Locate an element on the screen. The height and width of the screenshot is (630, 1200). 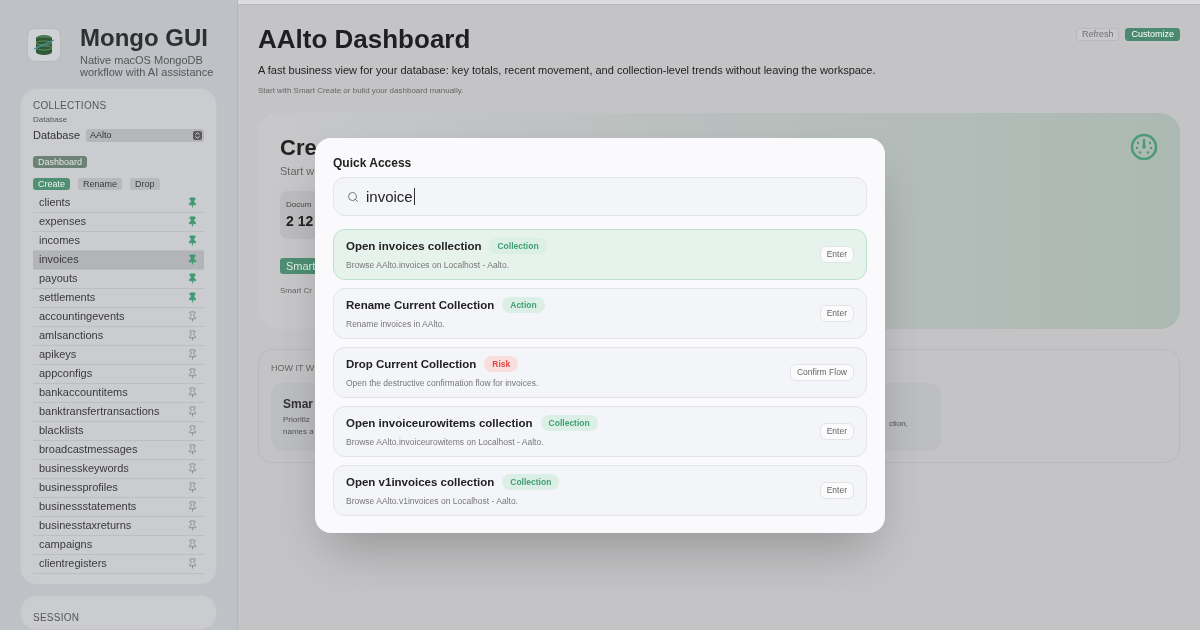
app-logo-icon is located at coordinates (44, 45).